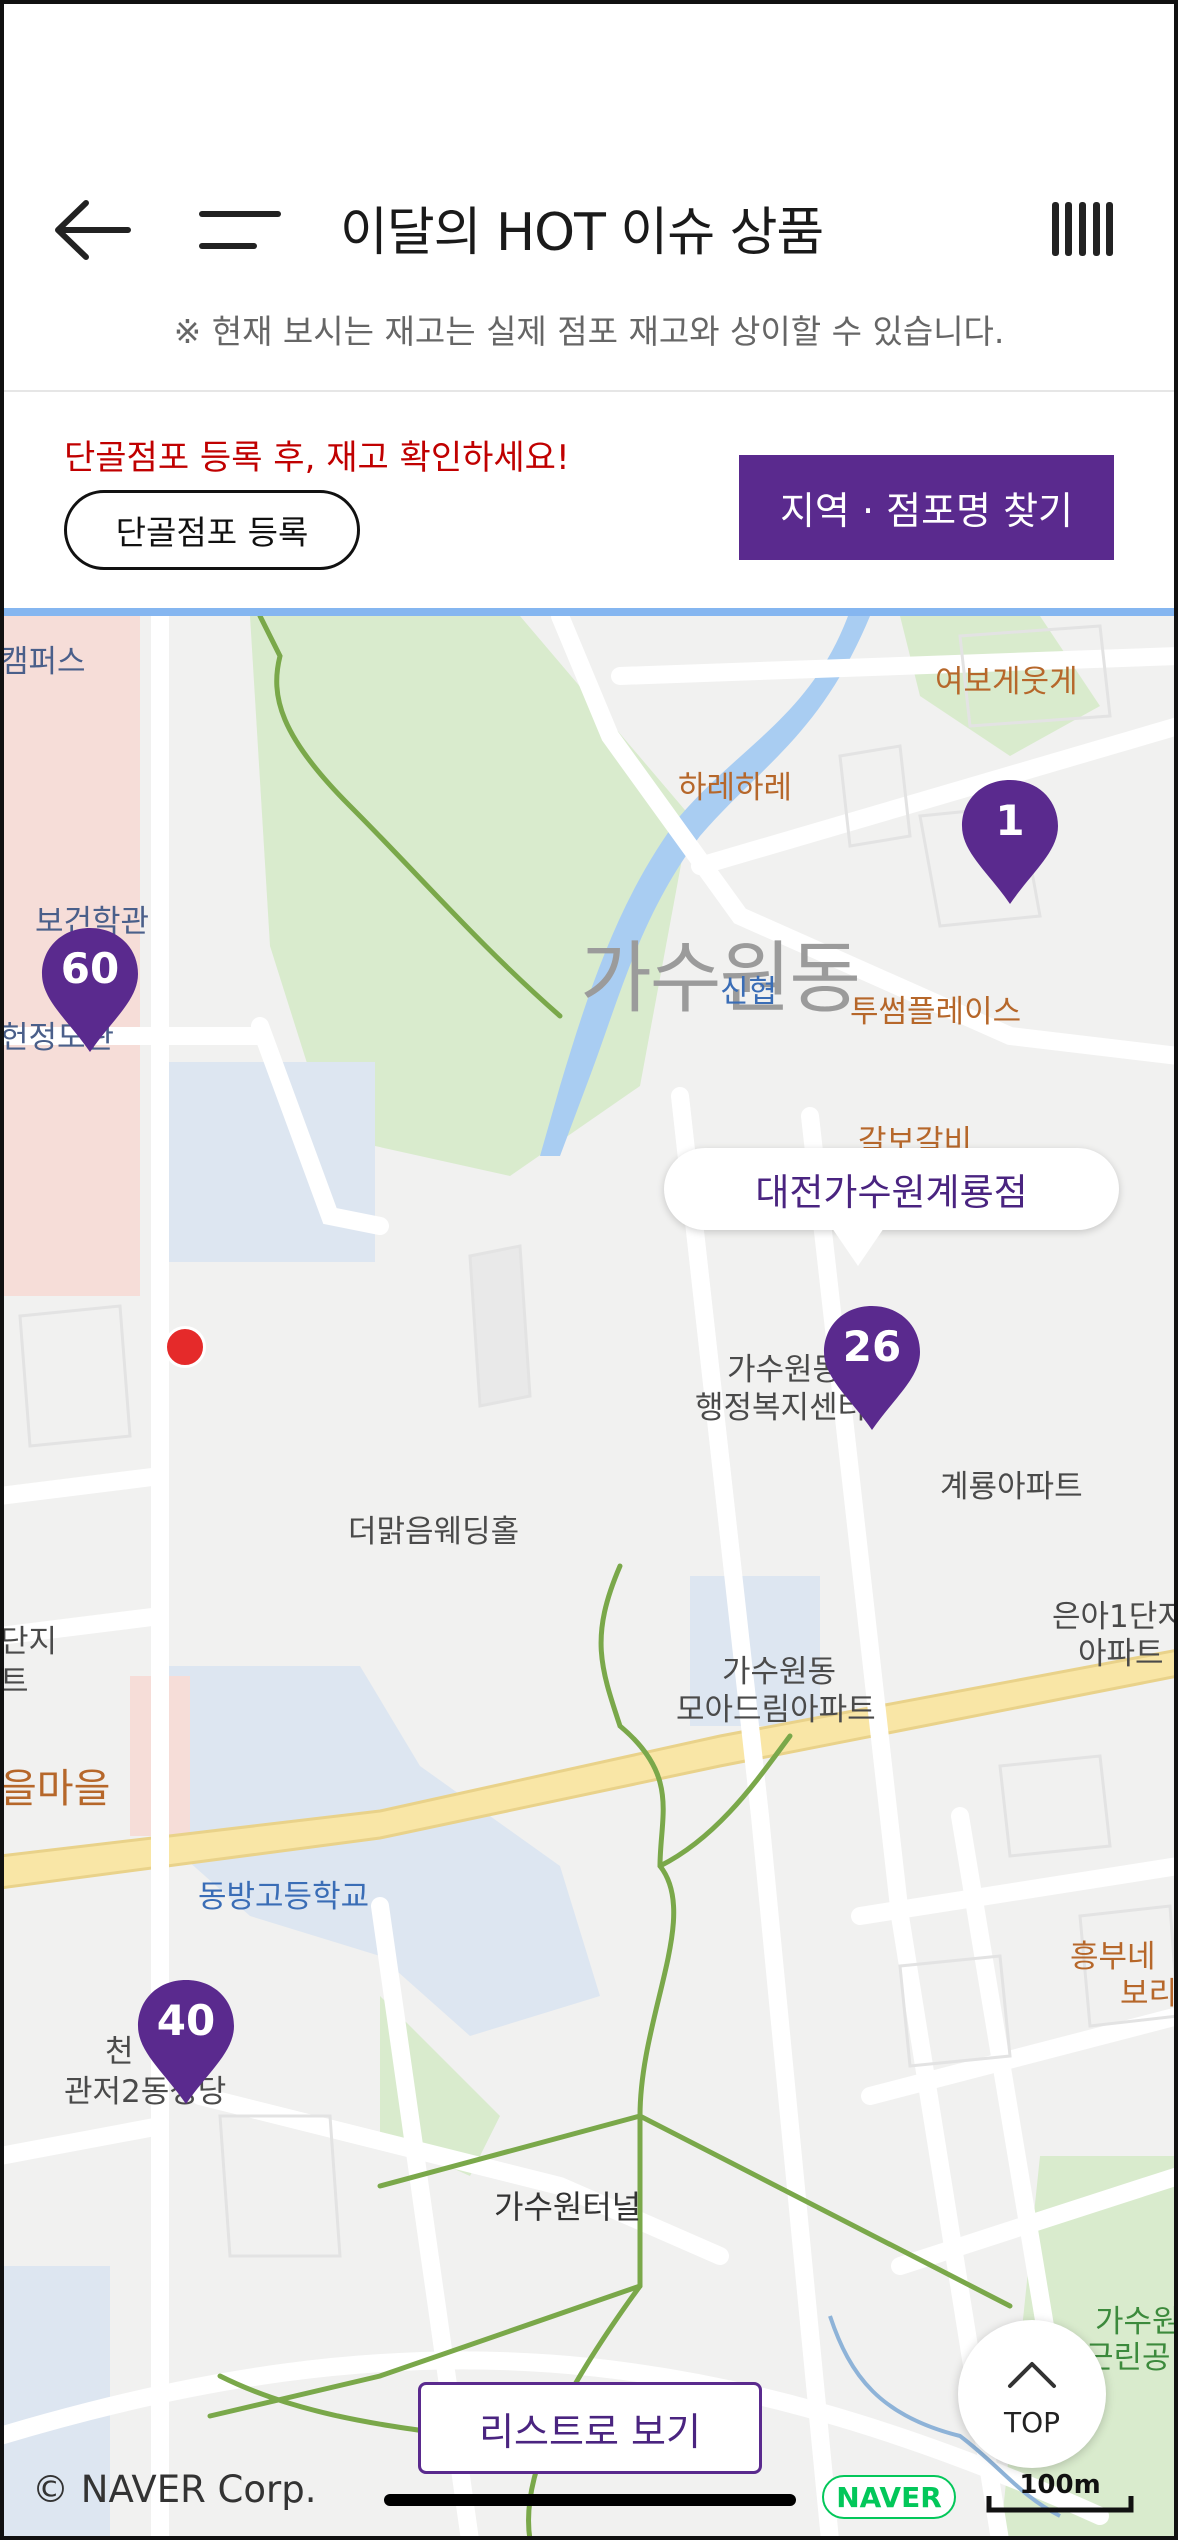  Describe the element at coordinates (14, 1682) in the screenshot. I see `poi-danji-2: 트` at that location.